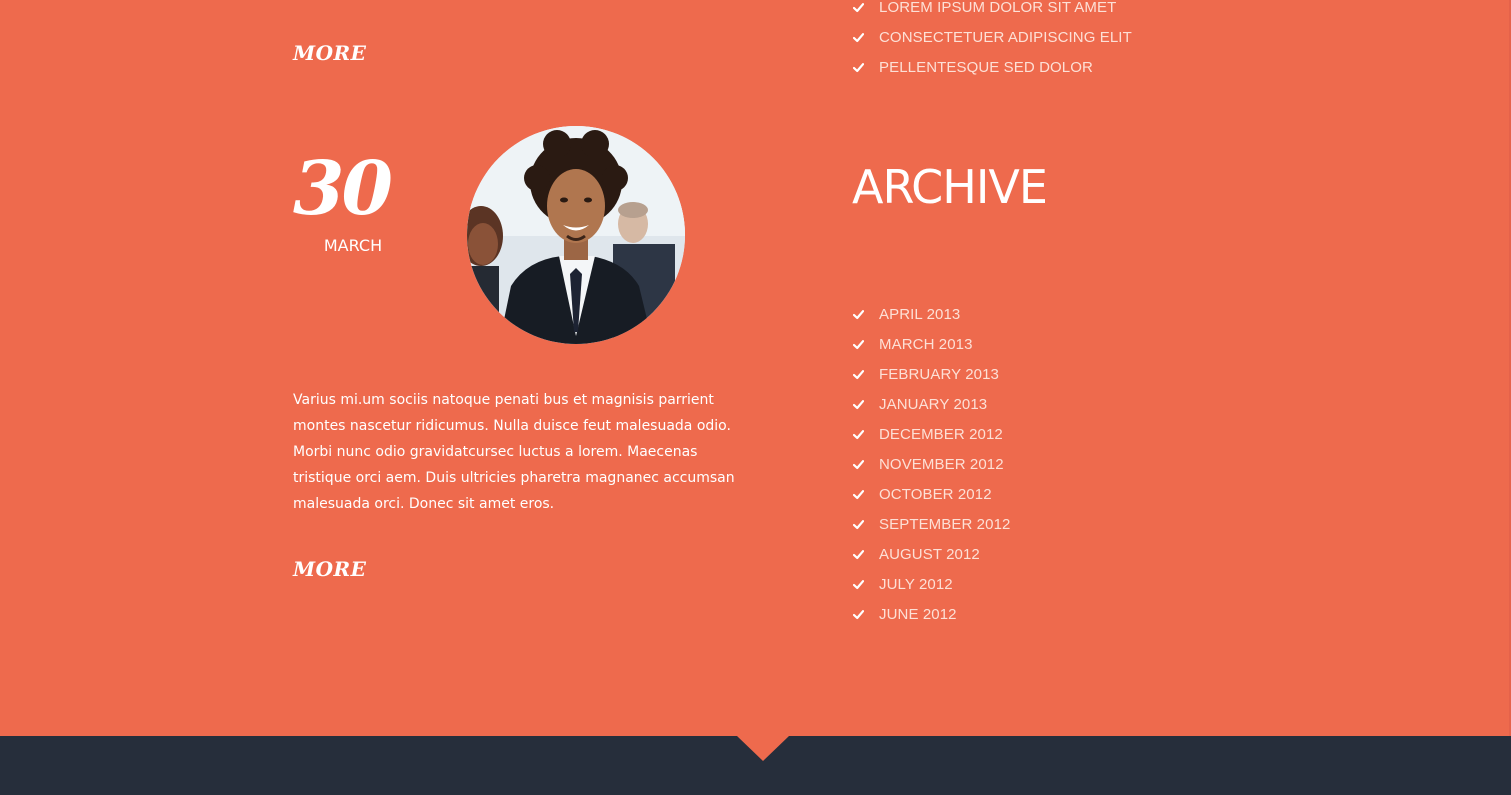  I want to click on list-item-label: CONSECTETUER ADIPISCING ELIT, so click(1005, 37).